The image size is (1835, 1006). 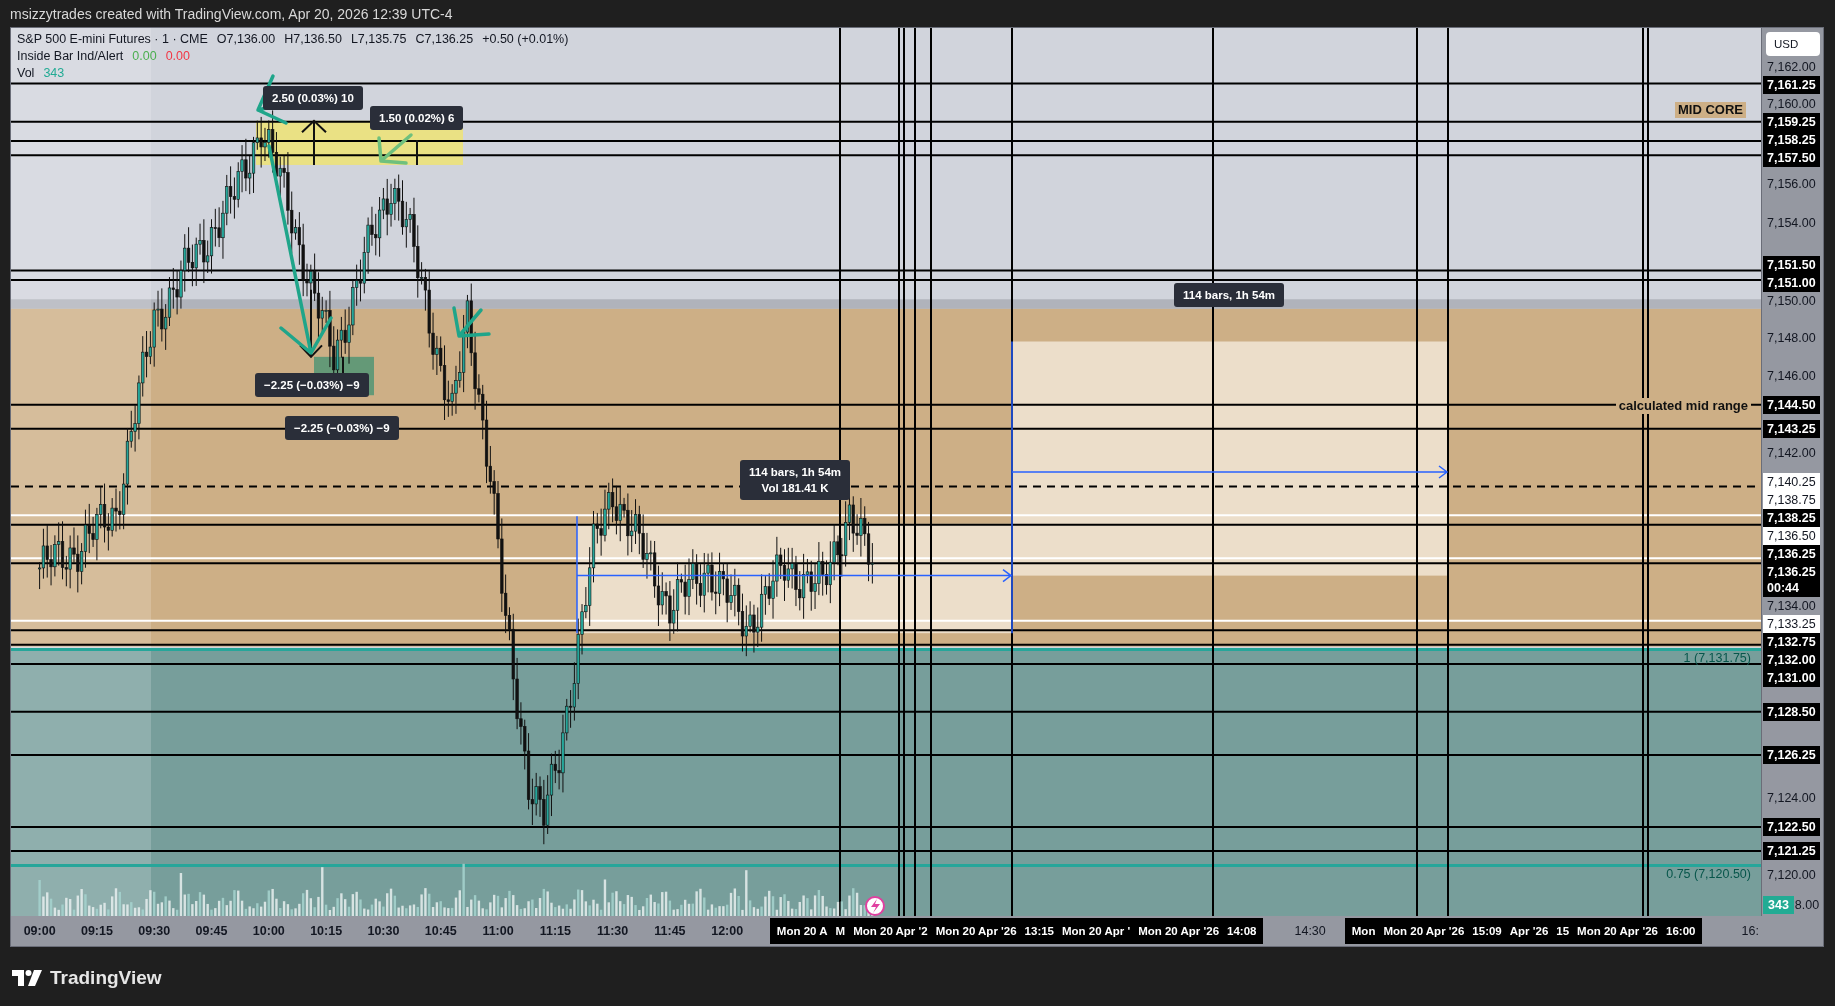 I want to click on measure-tooltip: 1.50 (0.02%) 6, so click(x=417, y=118).